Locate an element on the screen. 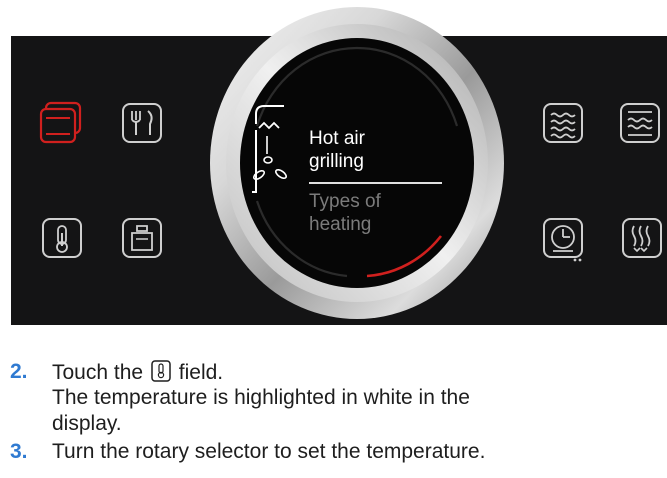  types-of-heating-button is located at coordinates (63, 123).